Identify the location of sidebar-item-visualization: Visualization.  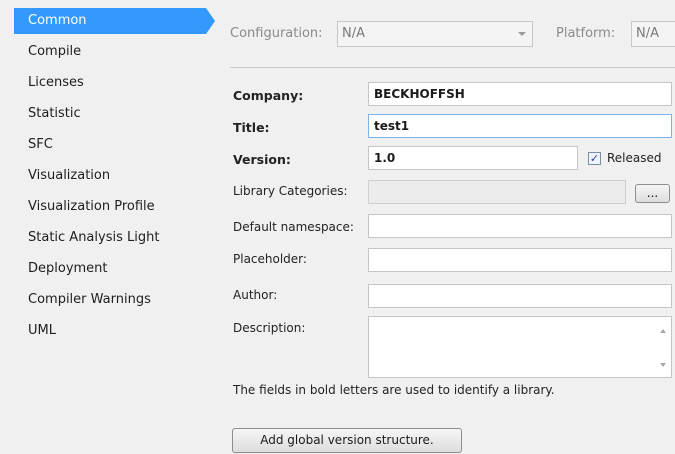
(110, 176).